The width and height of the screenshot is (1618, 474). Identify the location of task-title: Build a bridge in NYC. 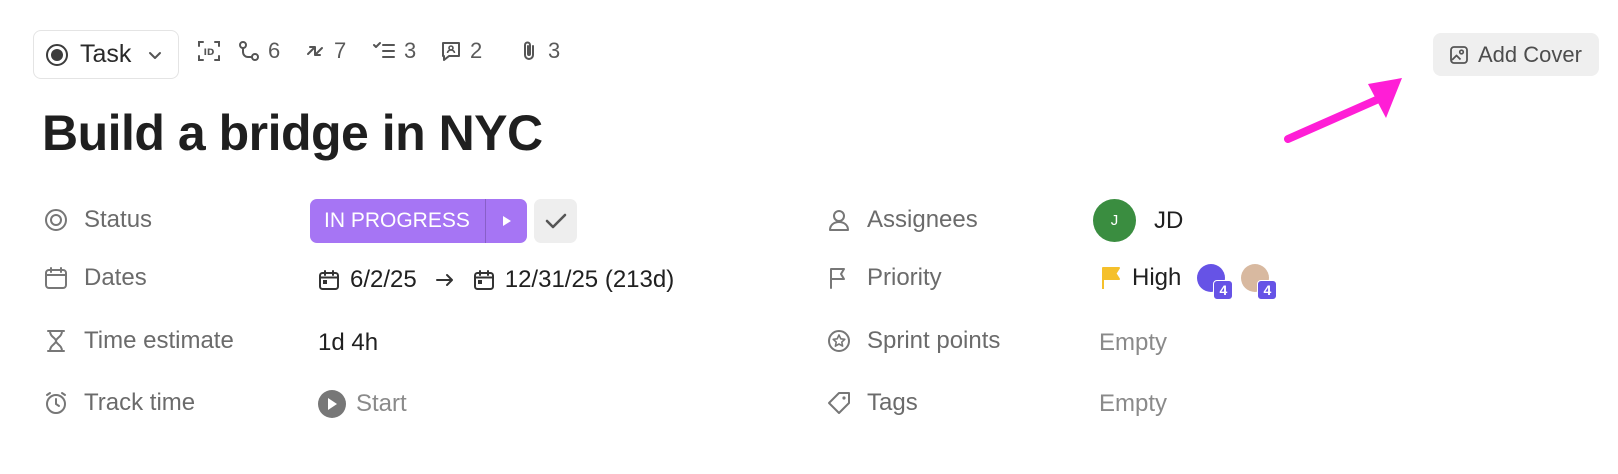
(292, 133).